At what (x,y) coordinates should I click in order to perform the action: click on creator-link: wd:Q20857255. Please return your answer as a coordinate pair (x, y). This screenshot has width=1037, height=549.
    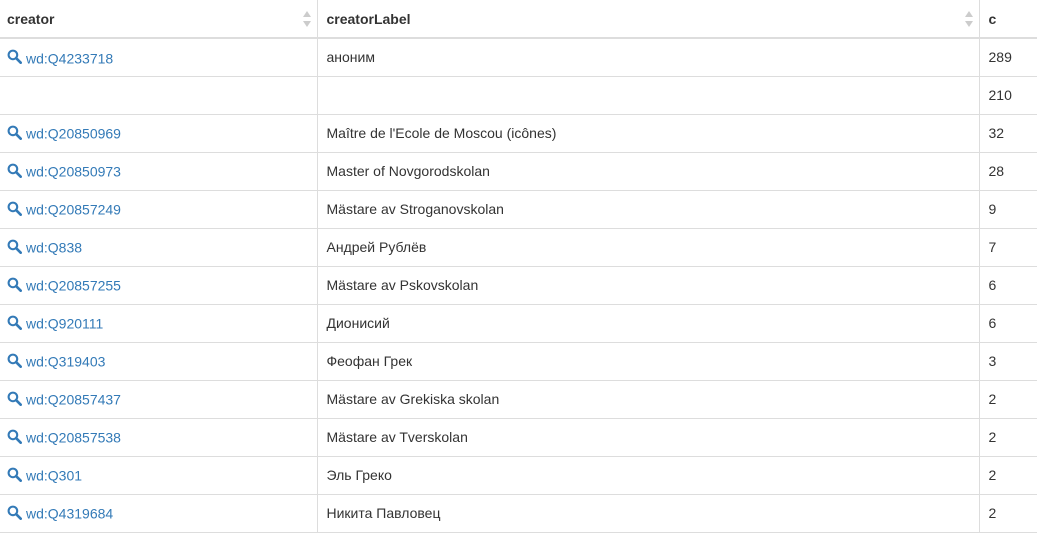
    Looking at the image, I should click on (73, 286).